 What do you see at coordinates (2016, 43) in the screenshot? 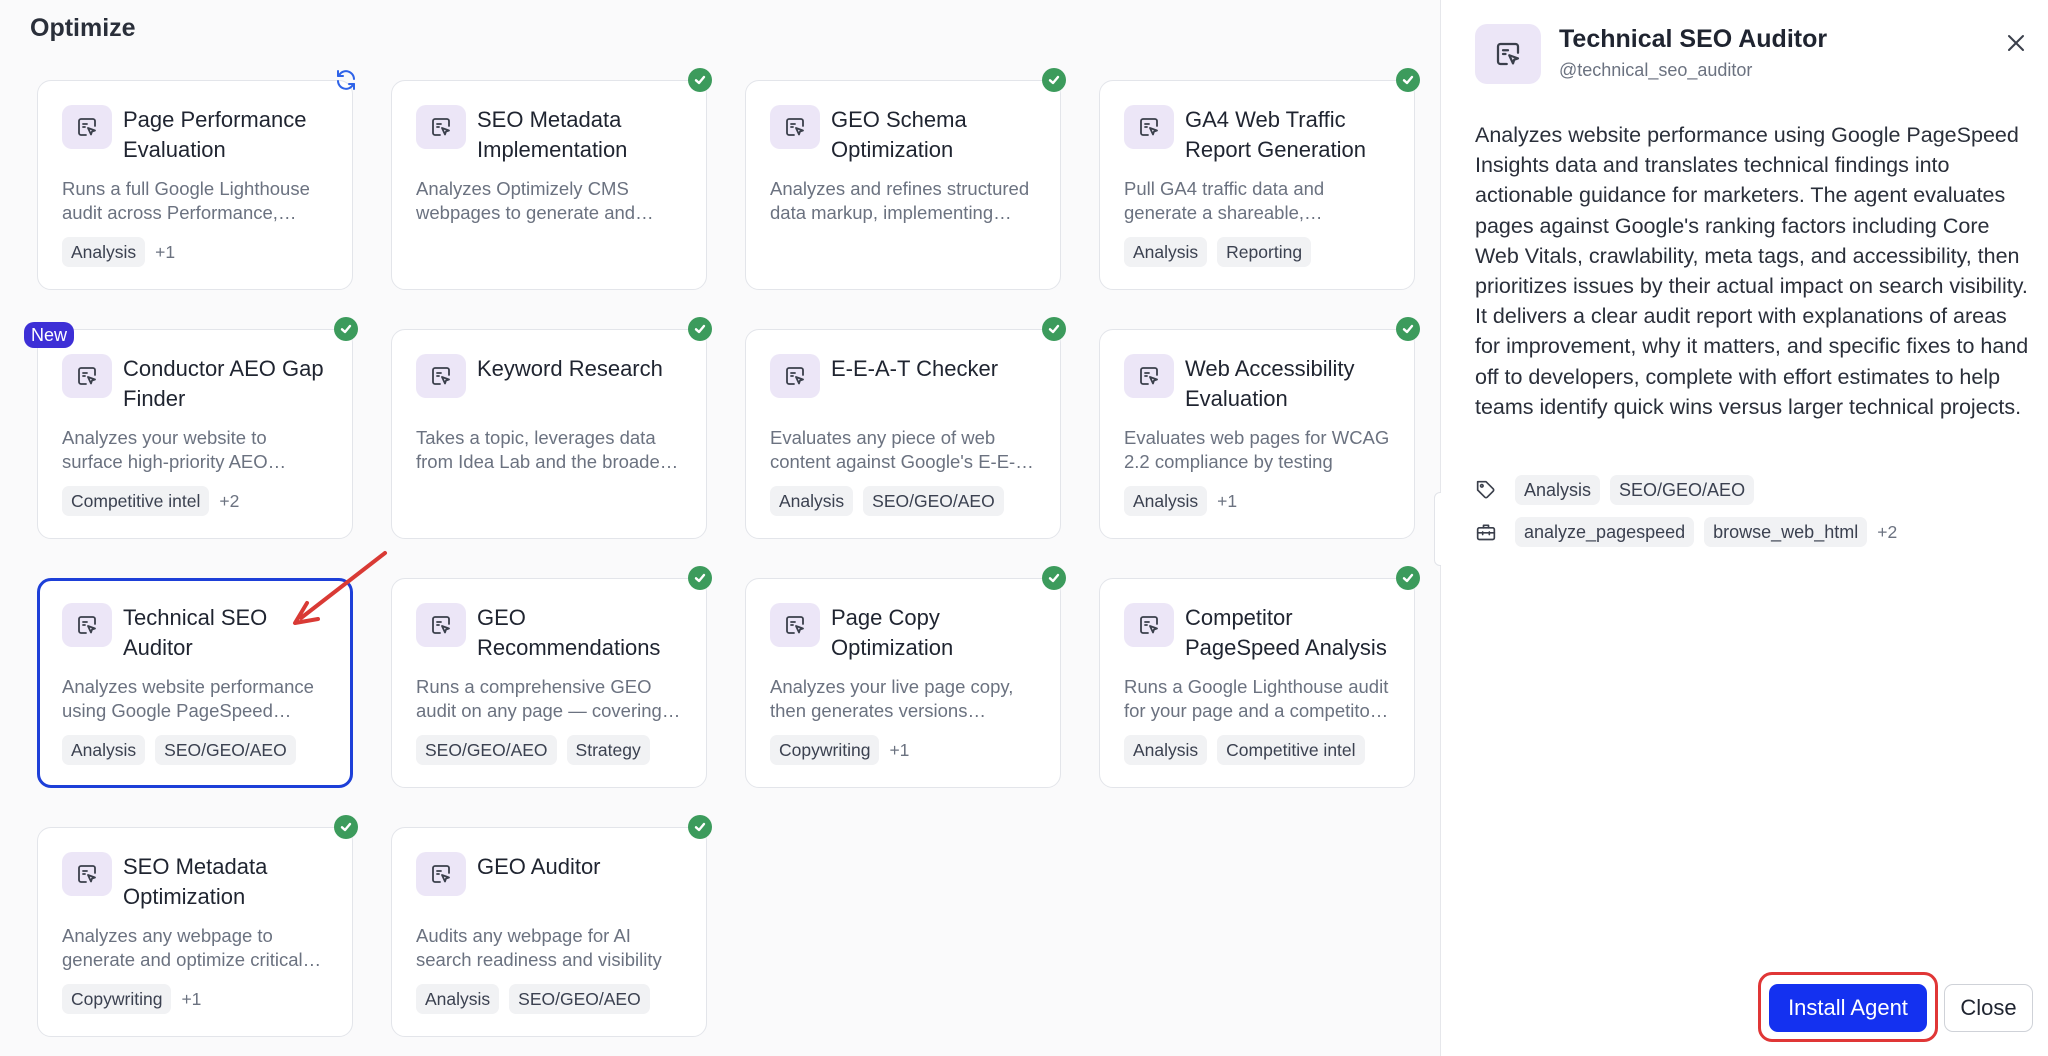
I see `close-icon` at bounding box center [2016, 43].